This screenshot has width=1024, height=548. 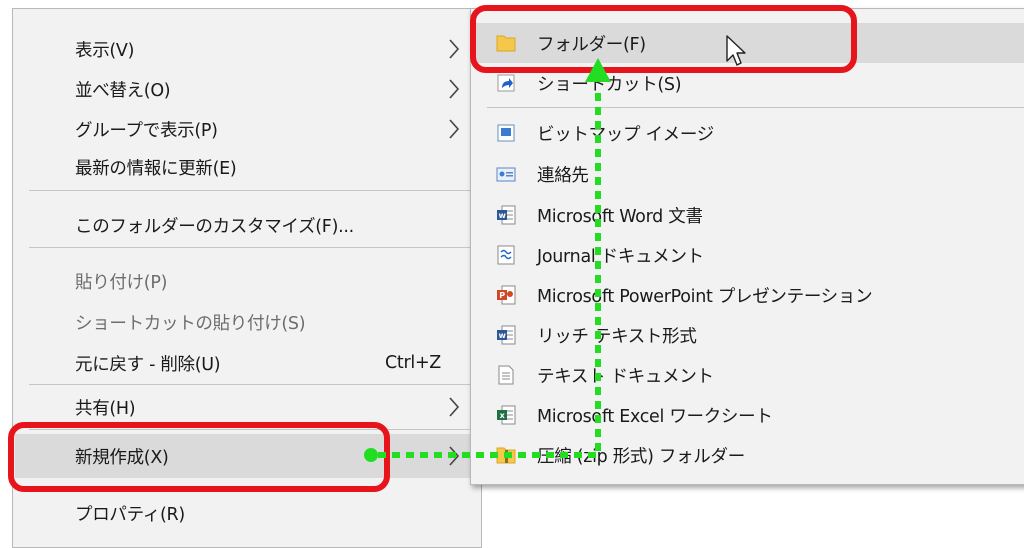 What do you see at coordinates (489, 273) in the screenshot?
I see `guide-arrow-path` at bounding box center [489, 273].